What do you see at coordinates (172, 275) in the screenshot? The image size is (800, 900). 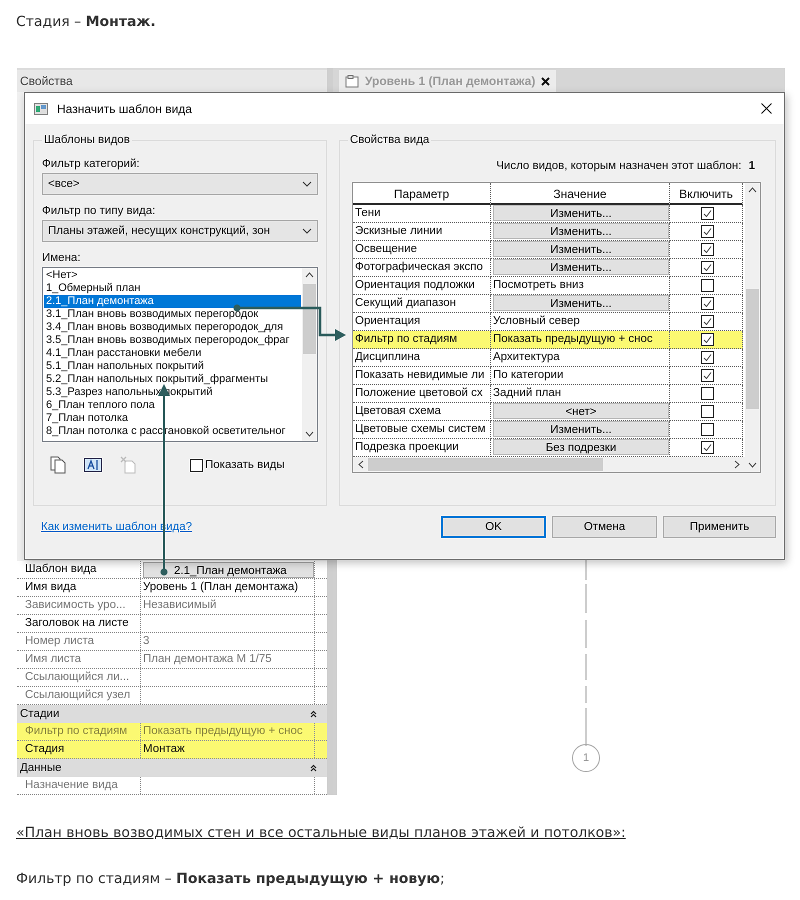 I see `list-item: <Нет>` at bounding box center [172, 275].